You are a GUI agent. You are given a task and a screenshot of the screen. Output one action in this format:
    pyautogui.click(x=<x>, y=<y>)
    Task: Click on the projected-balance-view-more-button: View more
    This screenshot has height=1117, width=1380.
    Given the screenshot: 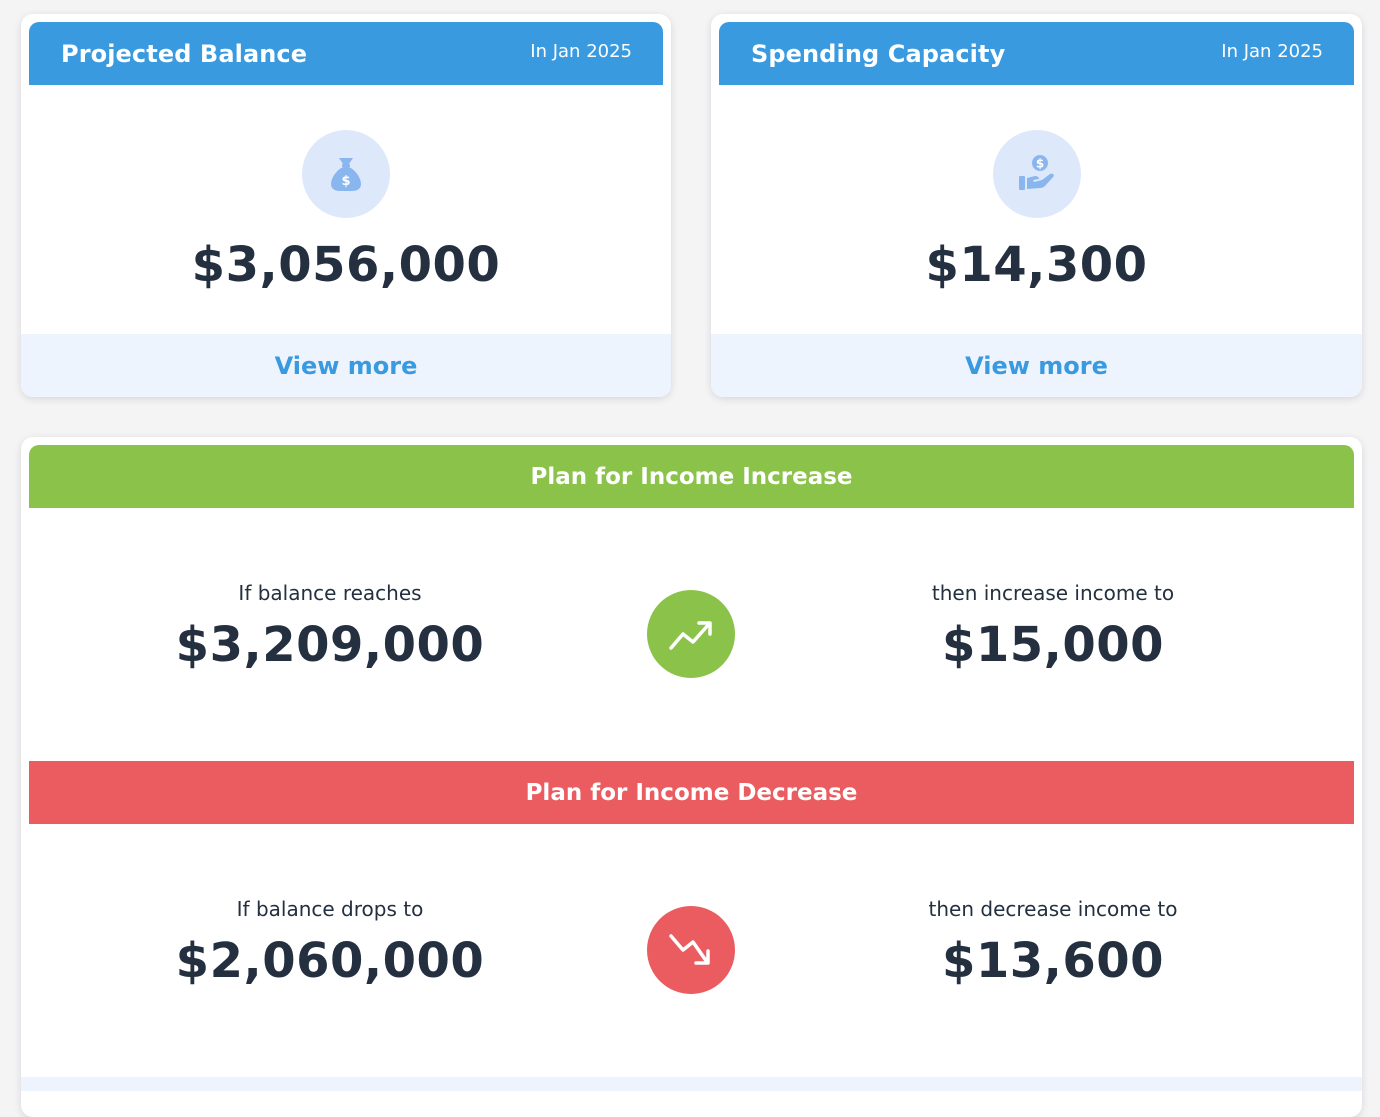 What is the action you would take?
    pyautogui.click(x=346, y=365)
    